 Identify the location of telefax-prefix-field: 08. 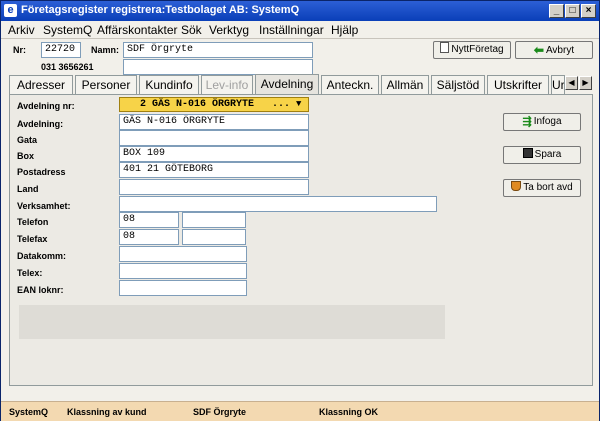
(149, 237).